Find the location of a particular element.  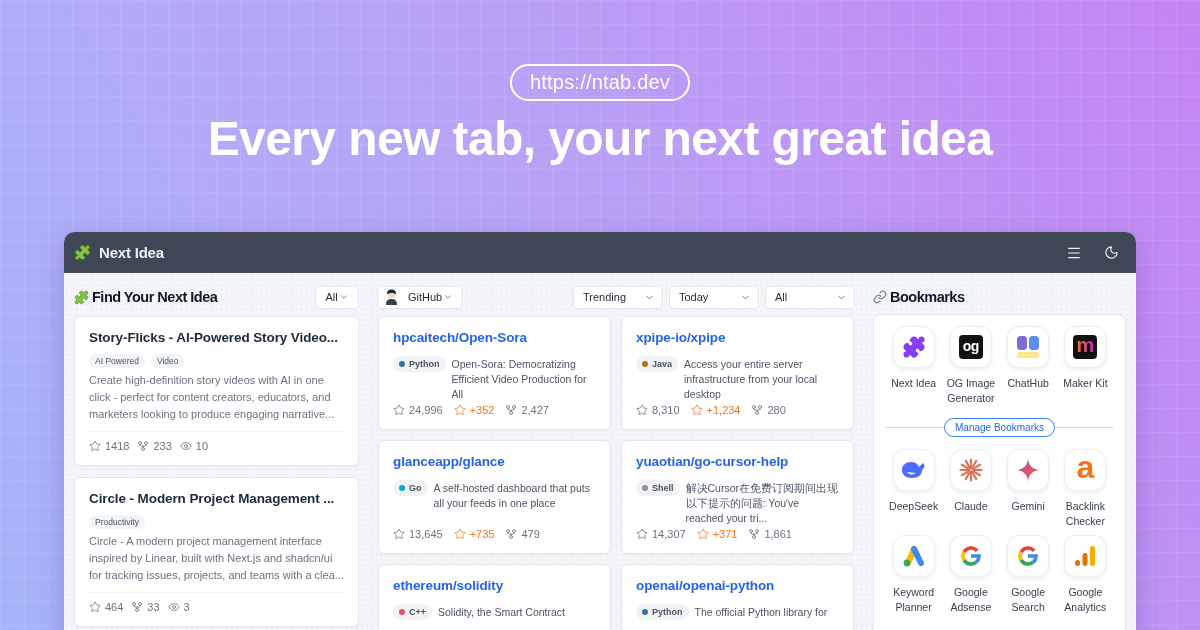

bookmark-label: Gemini is located at coordinates (1028, 506).